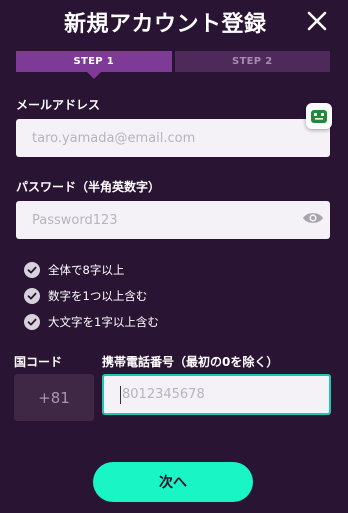  What do you see at coordinates (216, 394) in the screenshot?
I see `phone-number-field: 8012345678` at bounding box center [216, 394].